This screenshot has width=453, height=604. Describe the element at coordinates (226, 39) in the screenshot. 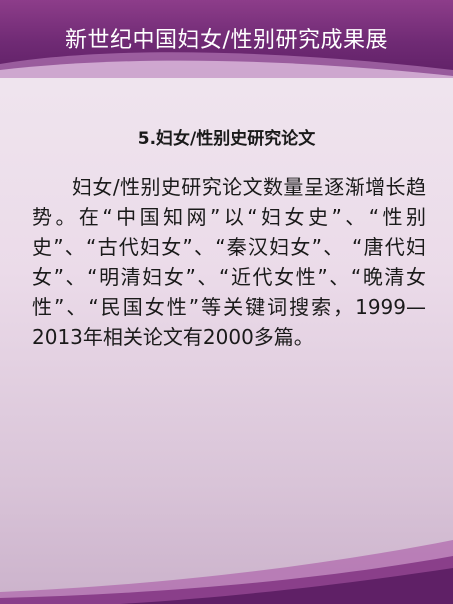

I see `slide-header: 新世纪中国妇女/性别研究成果展` at that location.